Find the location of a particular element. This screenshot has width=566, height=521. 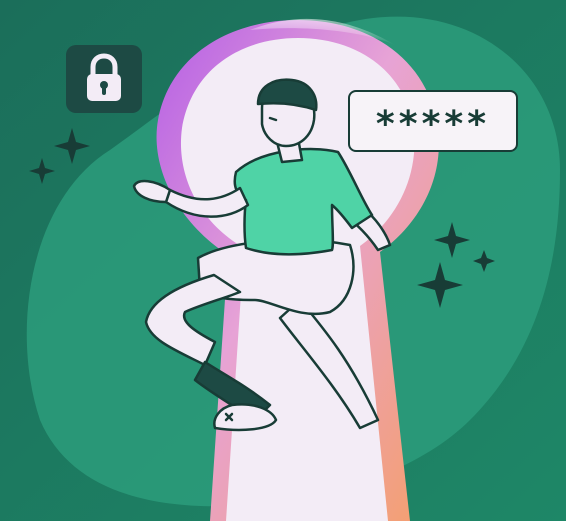

lock-icon is located at coordinates (104, 77).